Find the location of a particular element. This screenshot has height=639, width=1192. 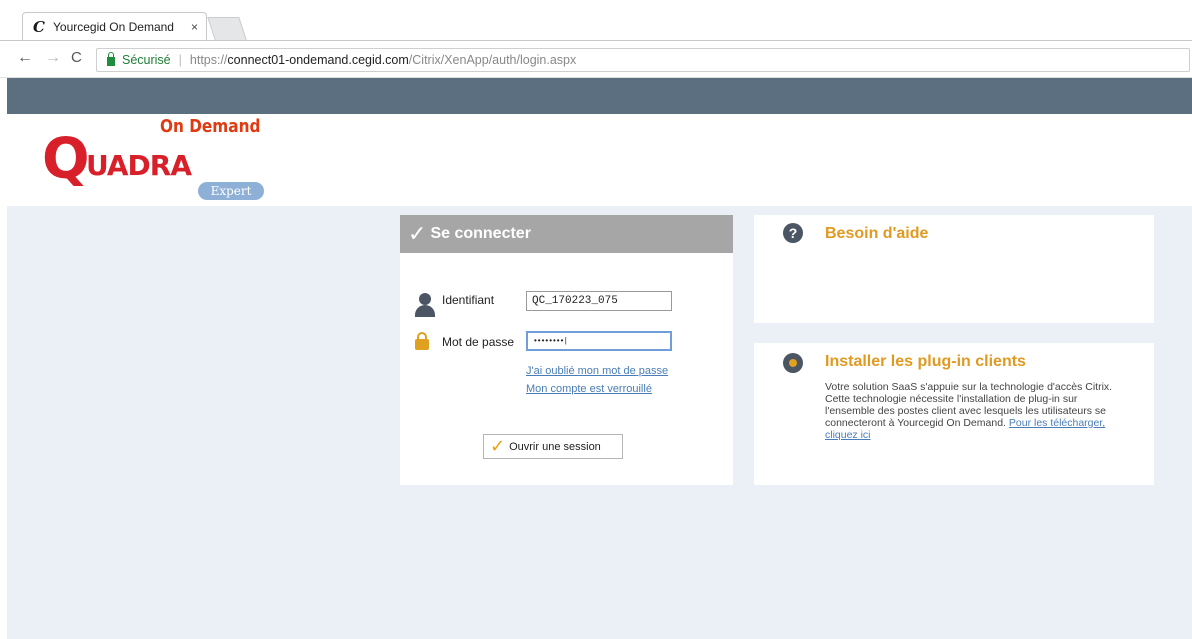

logo-q: Q is located at coordinates (66, 159).